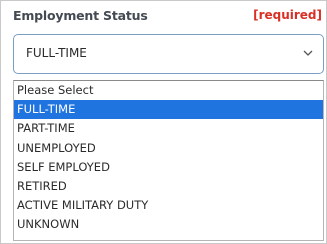 The width and height of the screenshot is (327, 244). I want to click on dropdown-option-full-time: FULL-TIME, so click(168, 110).